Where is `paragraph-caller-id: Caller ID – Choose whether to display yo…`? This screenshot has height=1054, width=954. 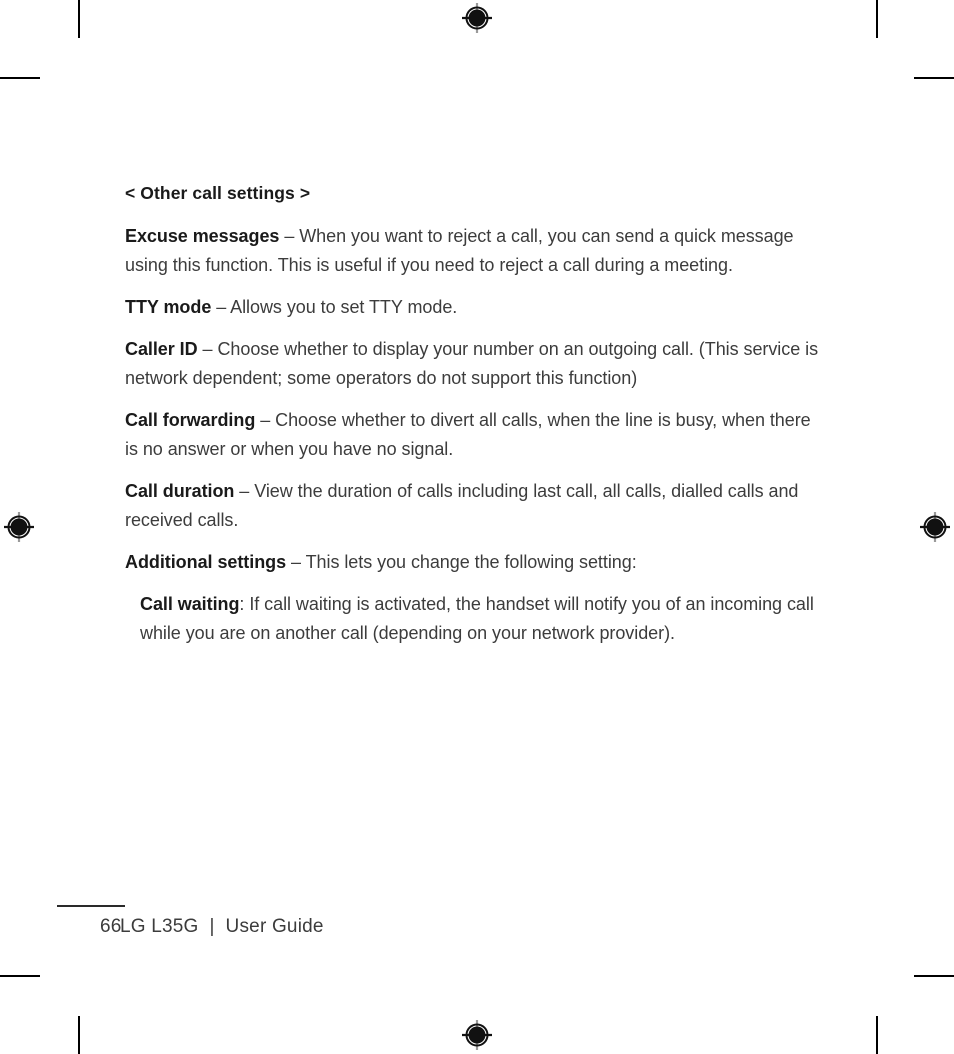 paragraph-caller-id: Caller ID – Choose whether to display yo… is located at coordinates (475, 364).